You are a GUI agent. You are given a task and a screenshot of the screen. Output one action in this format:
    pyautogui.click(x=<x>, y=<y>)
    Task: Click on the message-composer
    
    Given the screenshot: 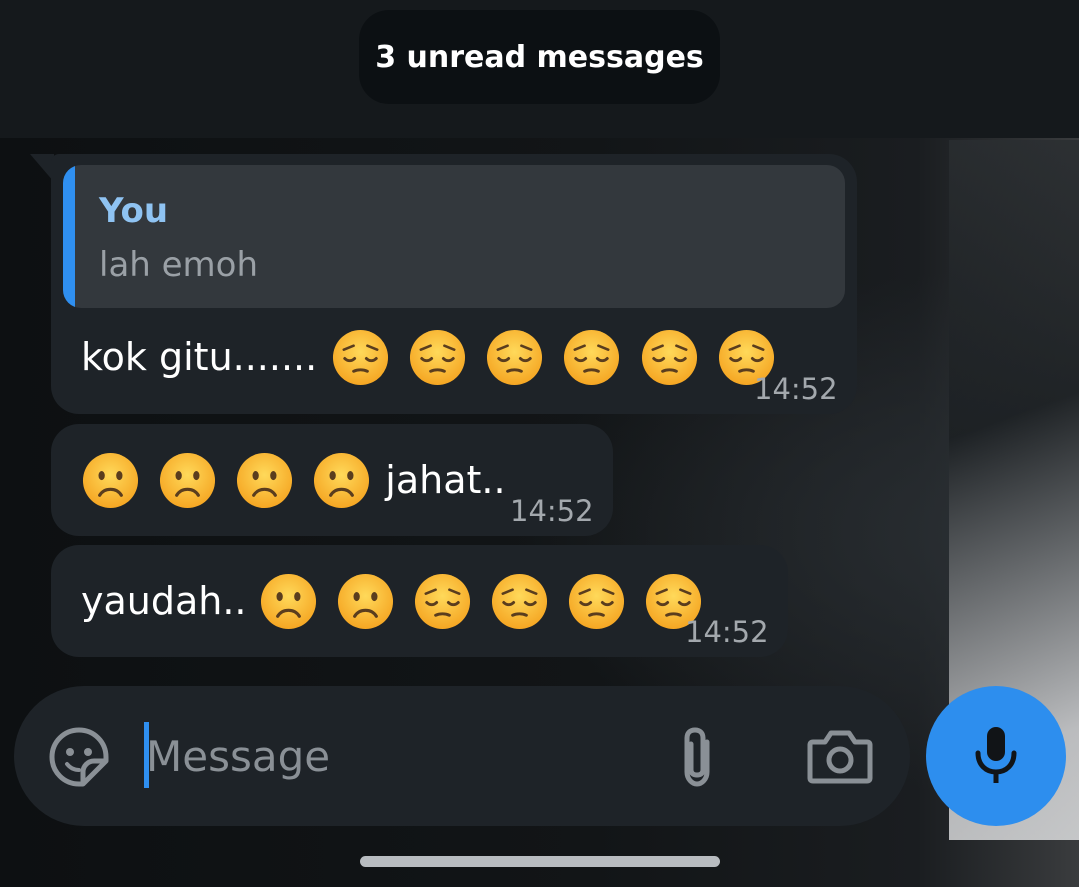 What is the action you would take?
    pyautogui.click(x=462, y=756)
    